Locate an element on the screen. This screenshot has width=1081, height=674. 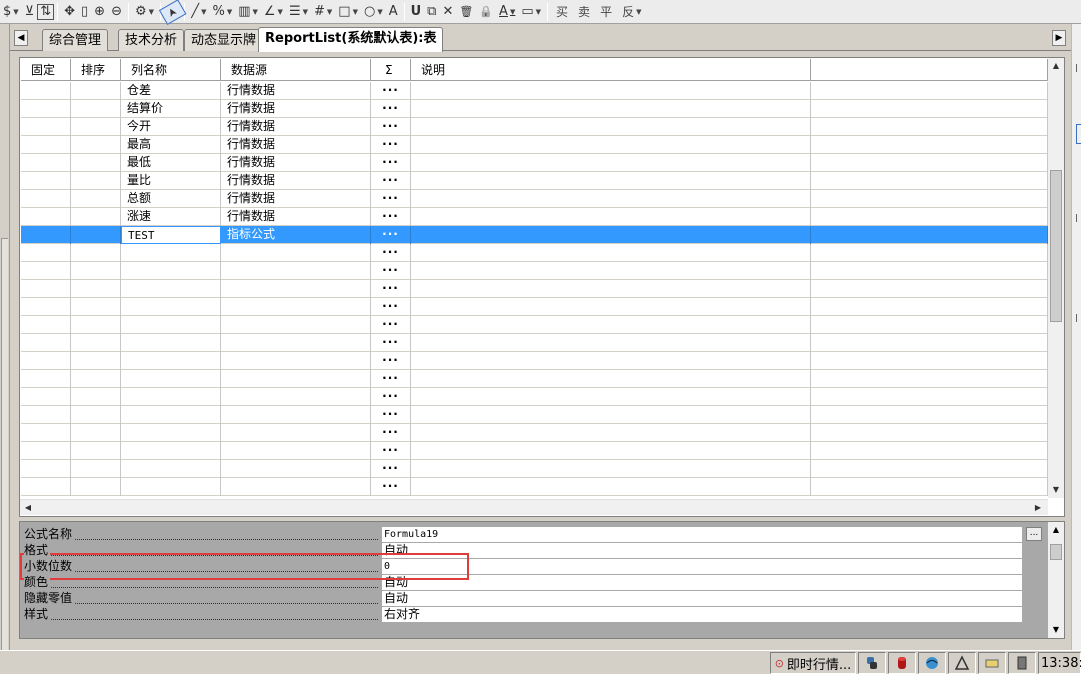
scroll-down-arrow-icon: ▼ is located at coordinates (1056, 490).